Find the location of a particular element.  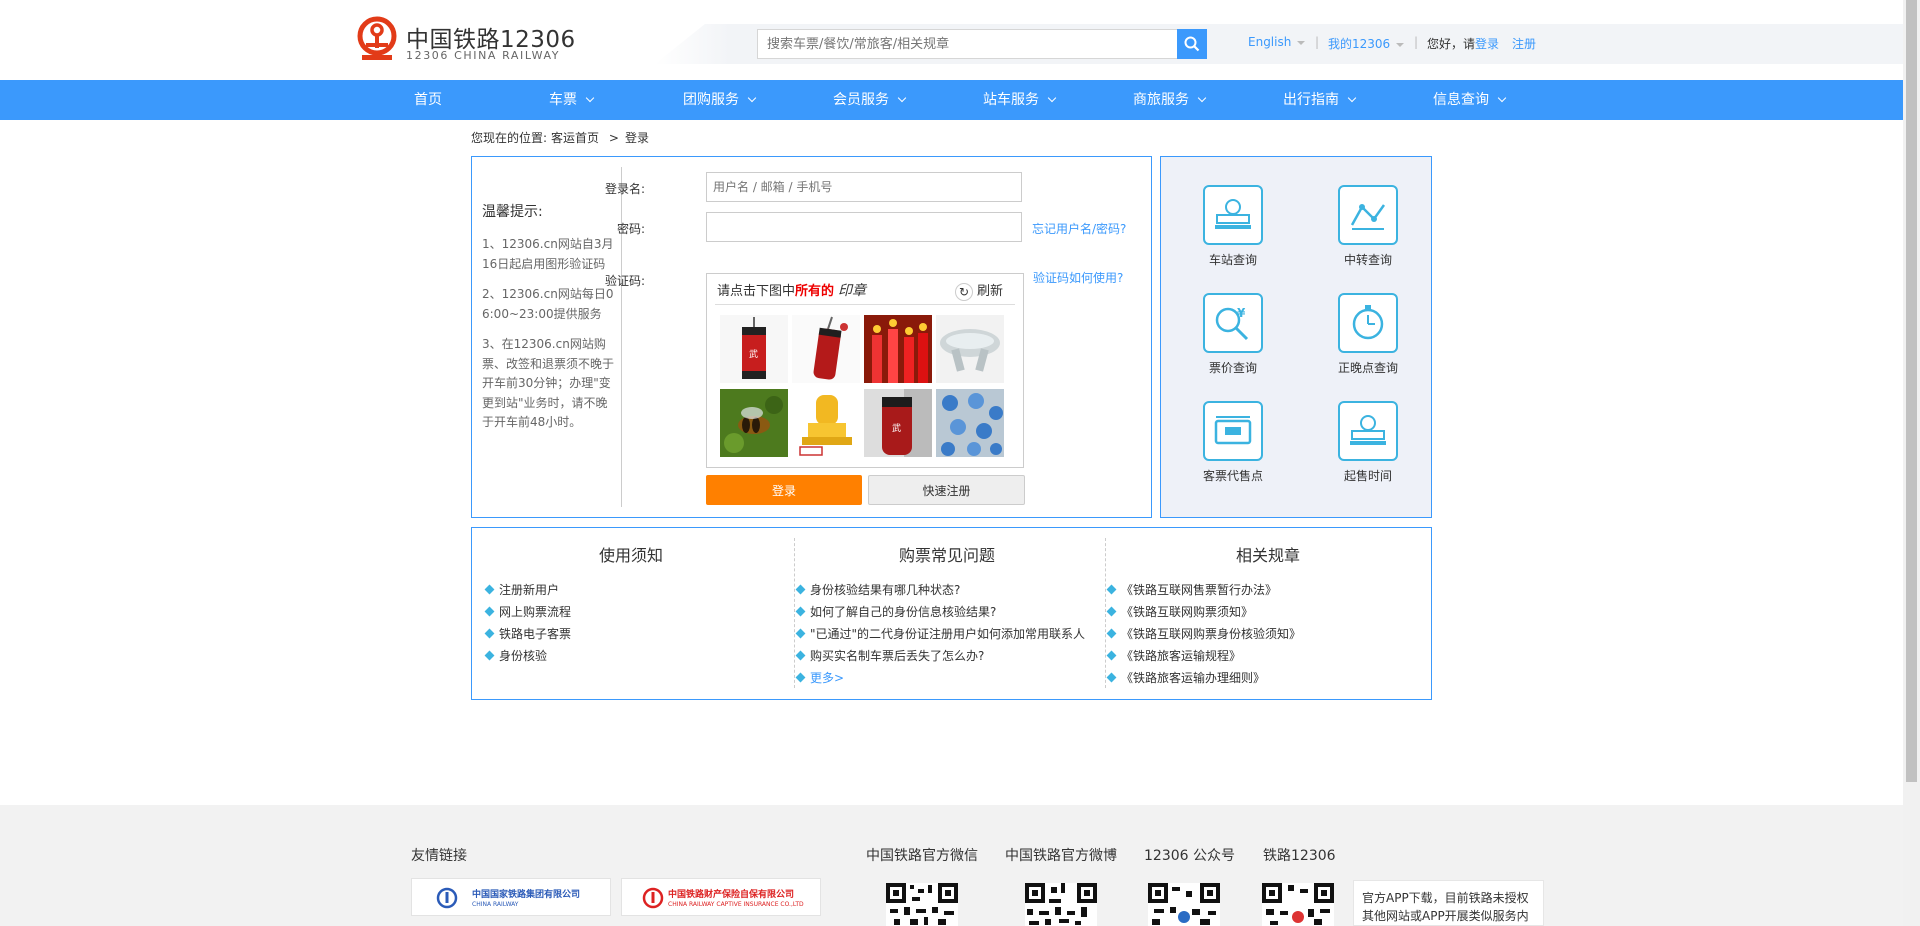

list-item-text: 网上购票流程 is located at coordinates (535, 612).